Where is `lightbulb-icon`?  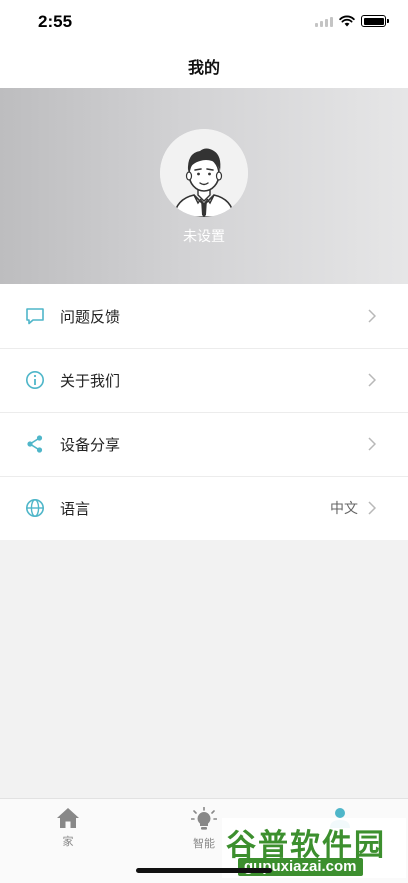
lightbulb-icon is located at coordinates (204, 818).